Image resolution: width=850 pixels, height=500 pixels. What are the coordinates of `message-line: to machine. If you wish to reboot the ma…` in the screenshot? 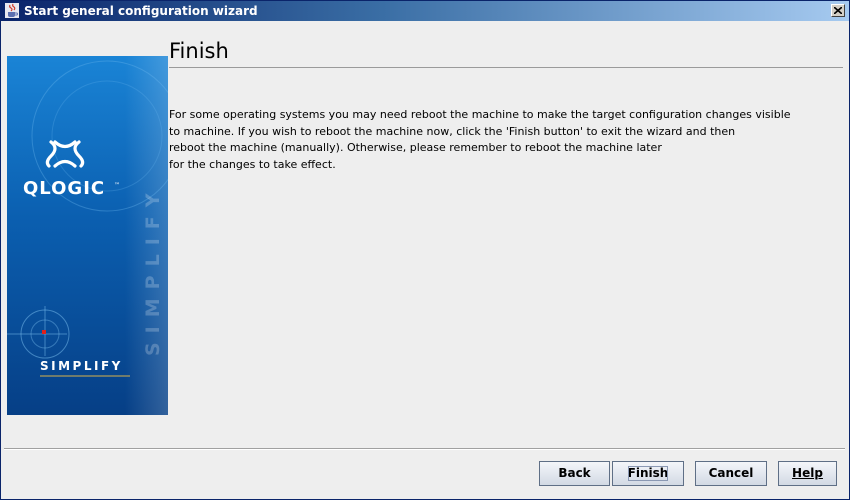 It's located at (452, 131).